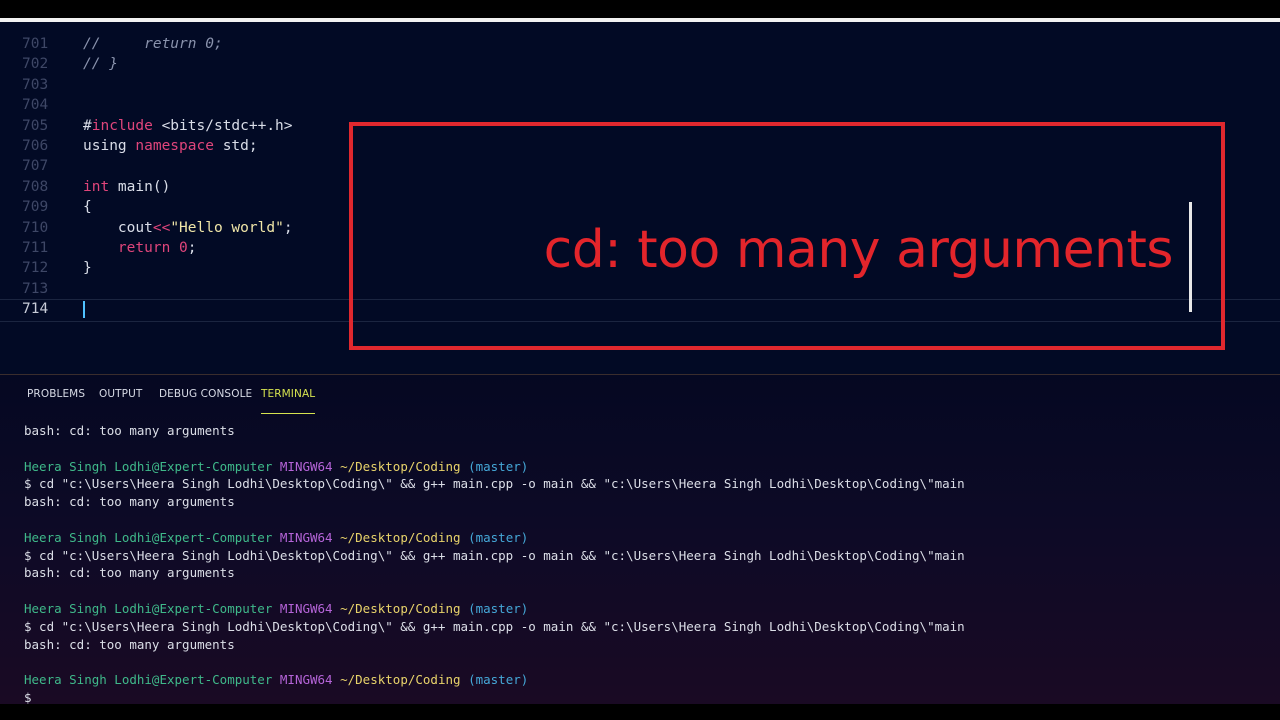 Image resolution: width=1280 pixels, height=720 pixels. Describe the element at coordinates (35, 64) in the screenshot. I see `line-number: 702` at that location.